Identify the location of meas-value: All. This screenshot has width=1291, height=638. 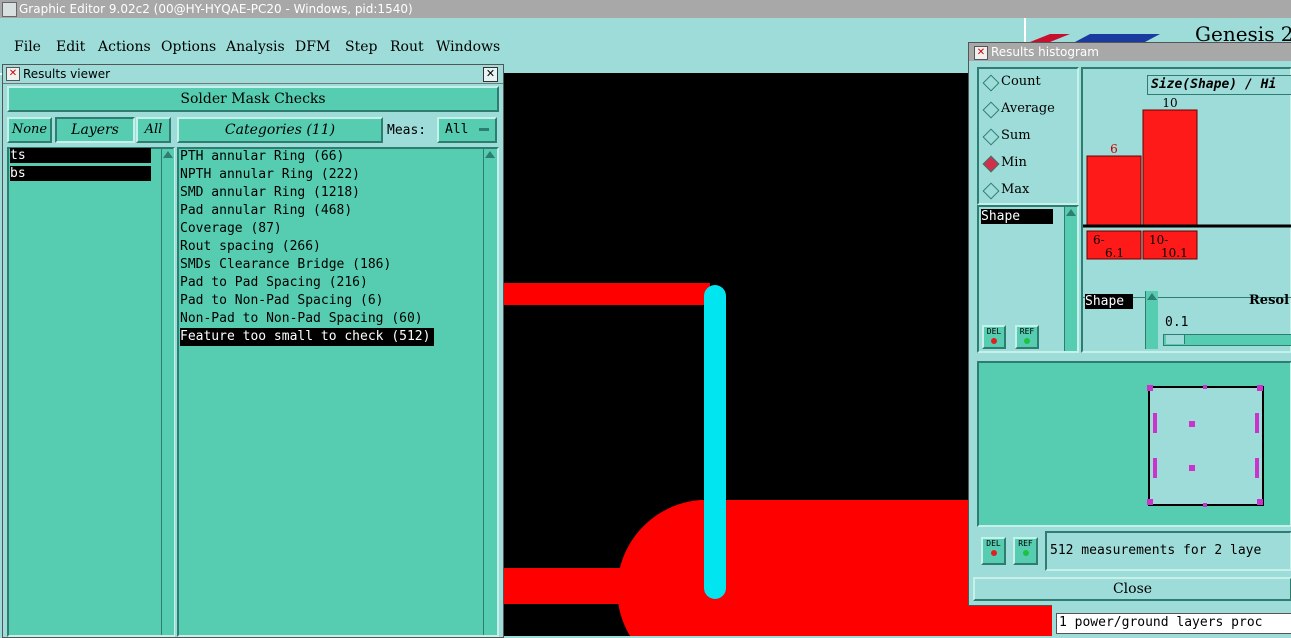
(457, 129).